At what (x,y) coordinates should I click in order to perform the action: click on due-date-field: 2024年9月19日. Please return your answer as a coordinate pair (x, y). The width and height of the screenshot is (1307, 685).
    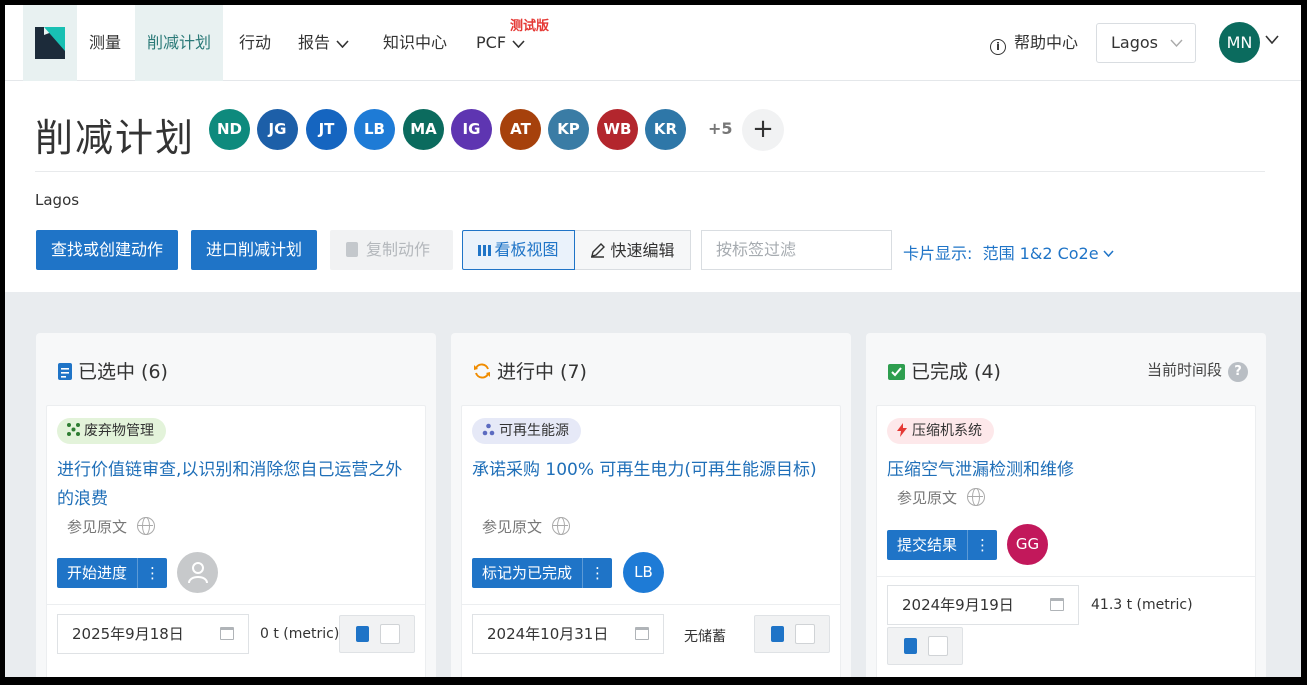
    Looking at the image, I should click on (983, 605).